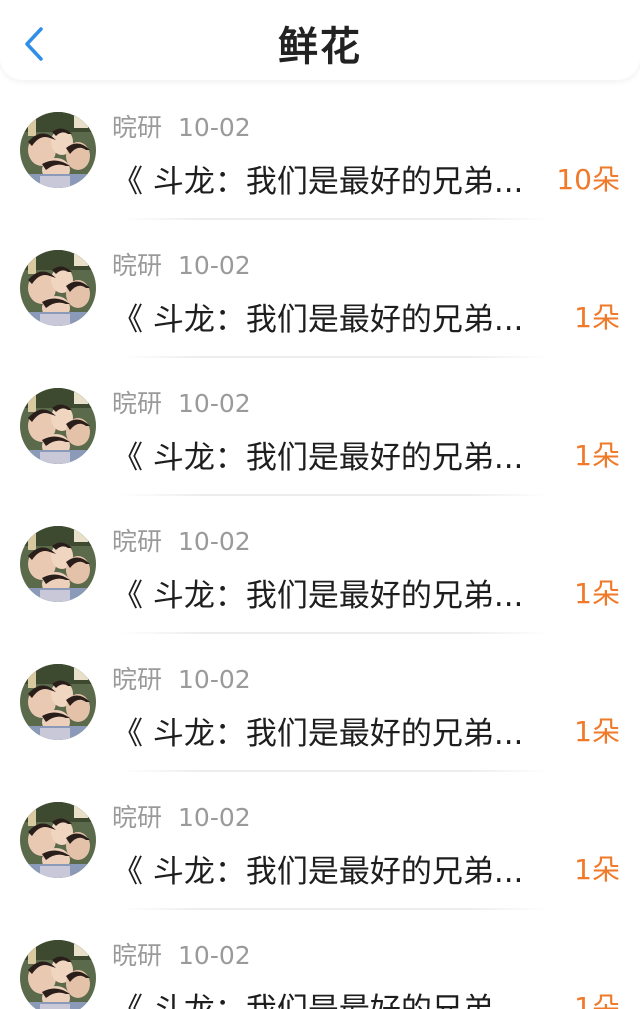  I want to click on list-item: 晥研 10-02 《 斗龙：我们是最好的兄弟... 10朵, so click(320, 151).